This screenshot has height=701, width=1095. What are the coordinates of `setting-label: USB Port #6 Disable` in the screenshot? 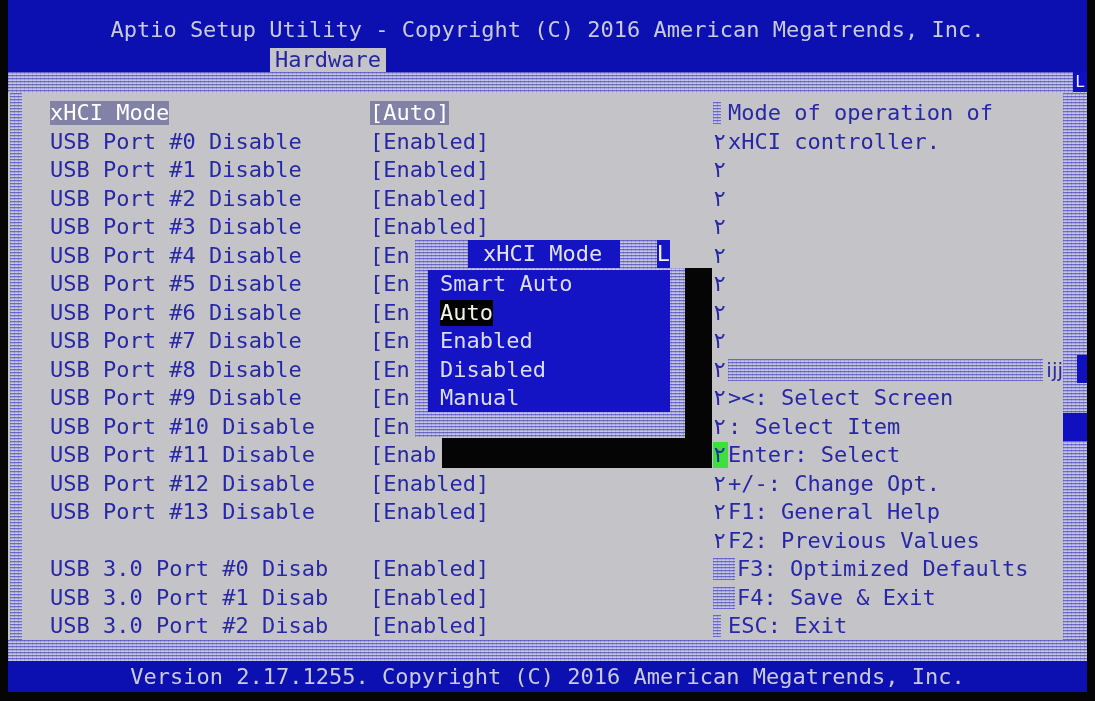 It's located at (176, 312).